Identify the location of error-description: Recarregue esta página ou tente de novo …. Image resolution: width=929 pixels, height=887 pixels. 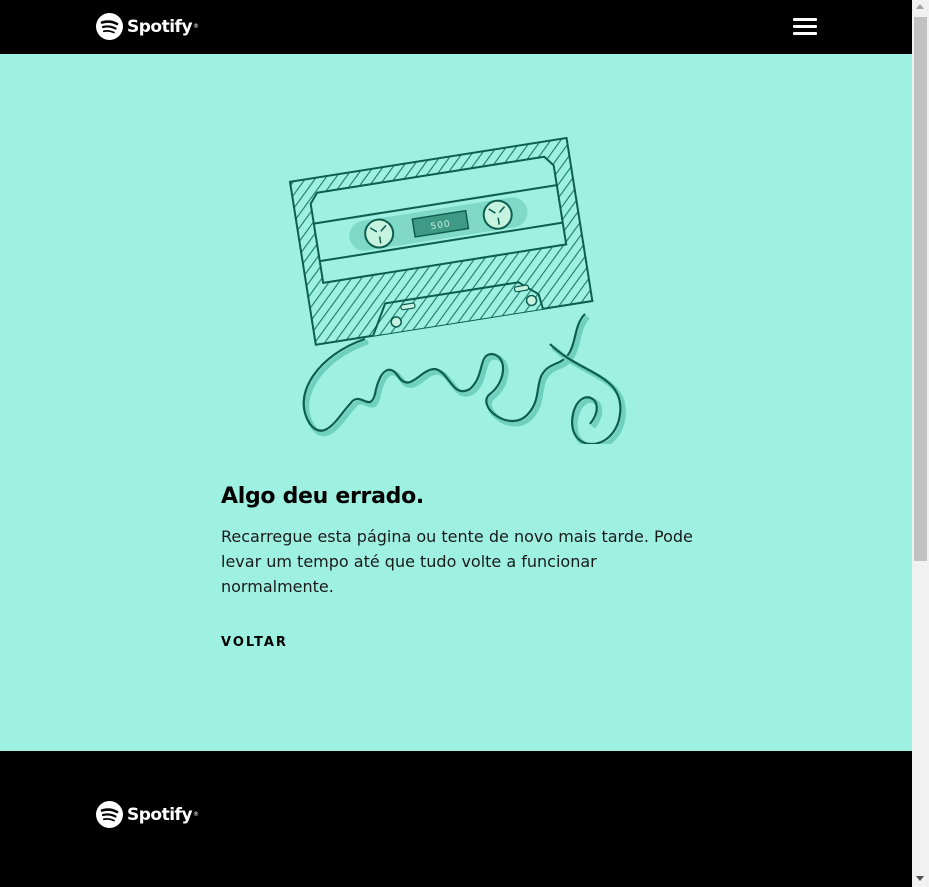
(457, 561).